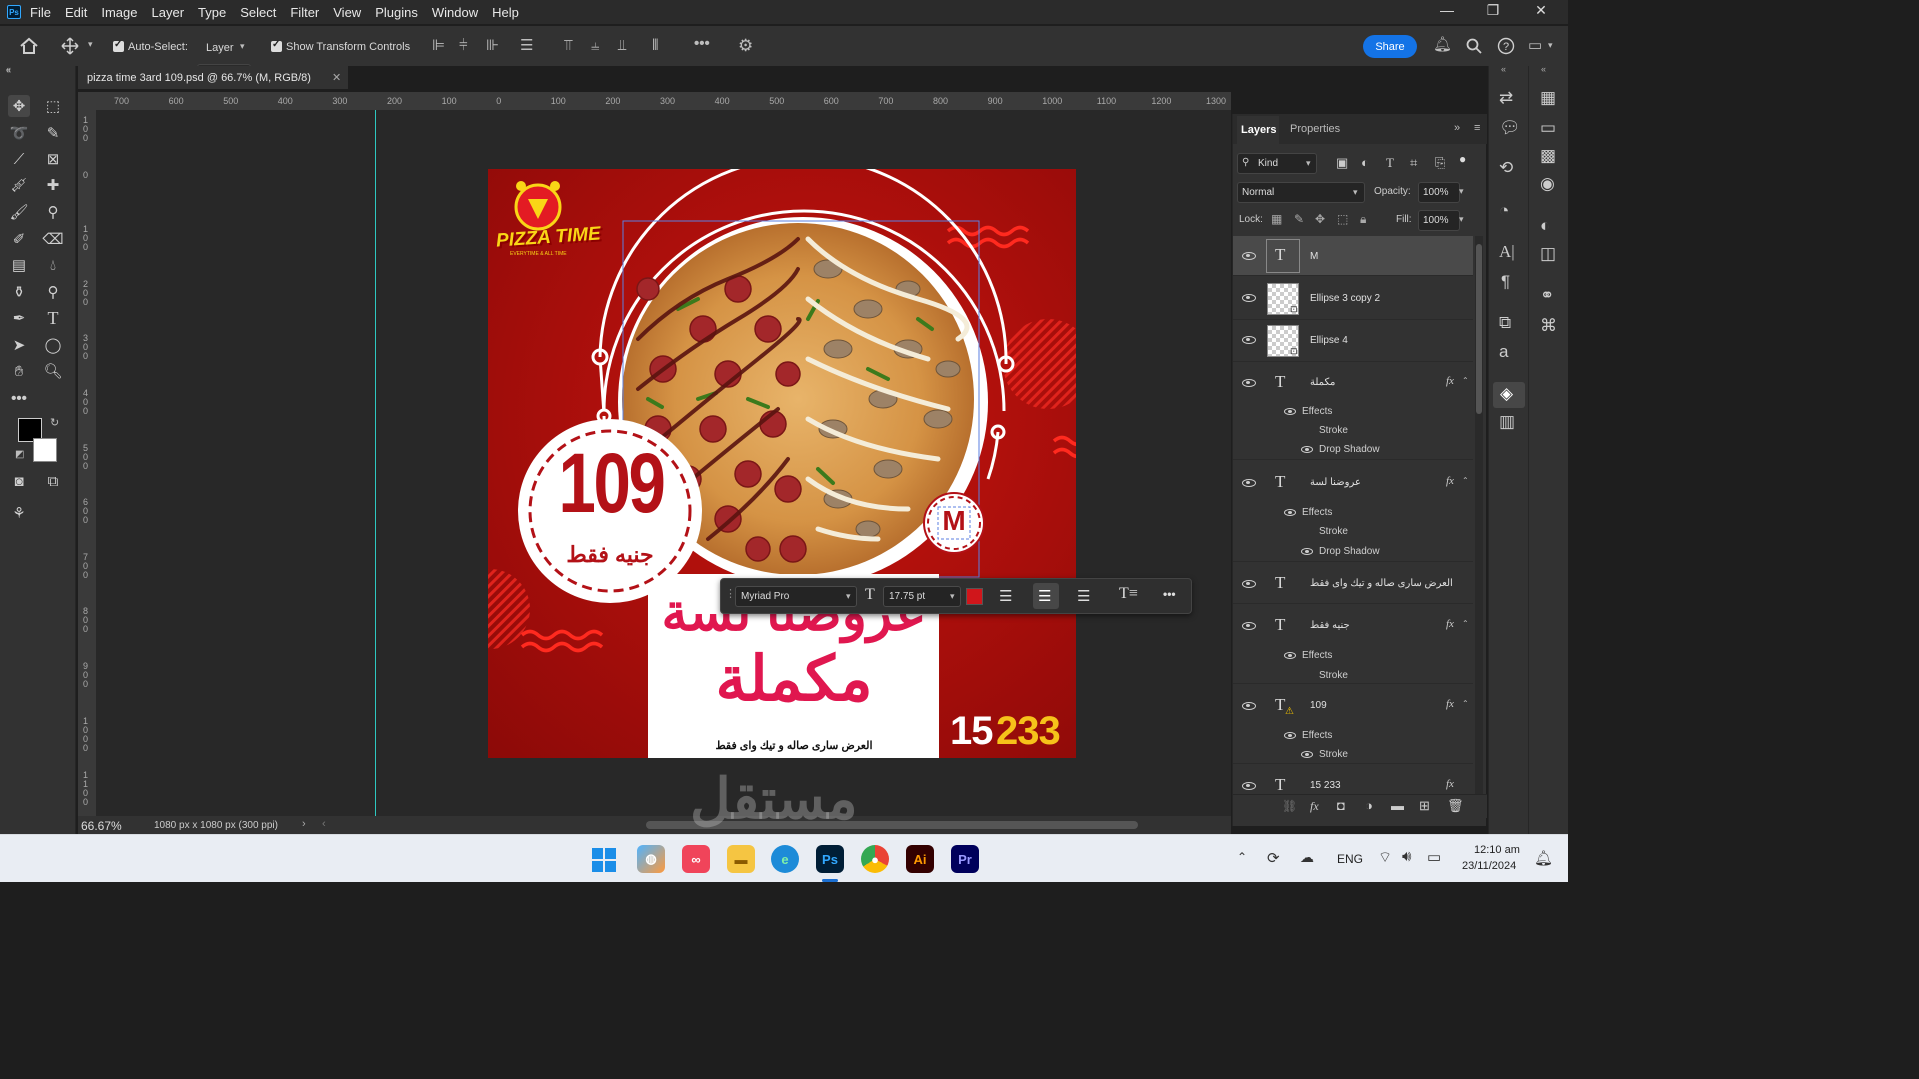  Describe the element at coordinates (1350, 859) in the screenshot. I see `language-indicator: ENG` at that location.